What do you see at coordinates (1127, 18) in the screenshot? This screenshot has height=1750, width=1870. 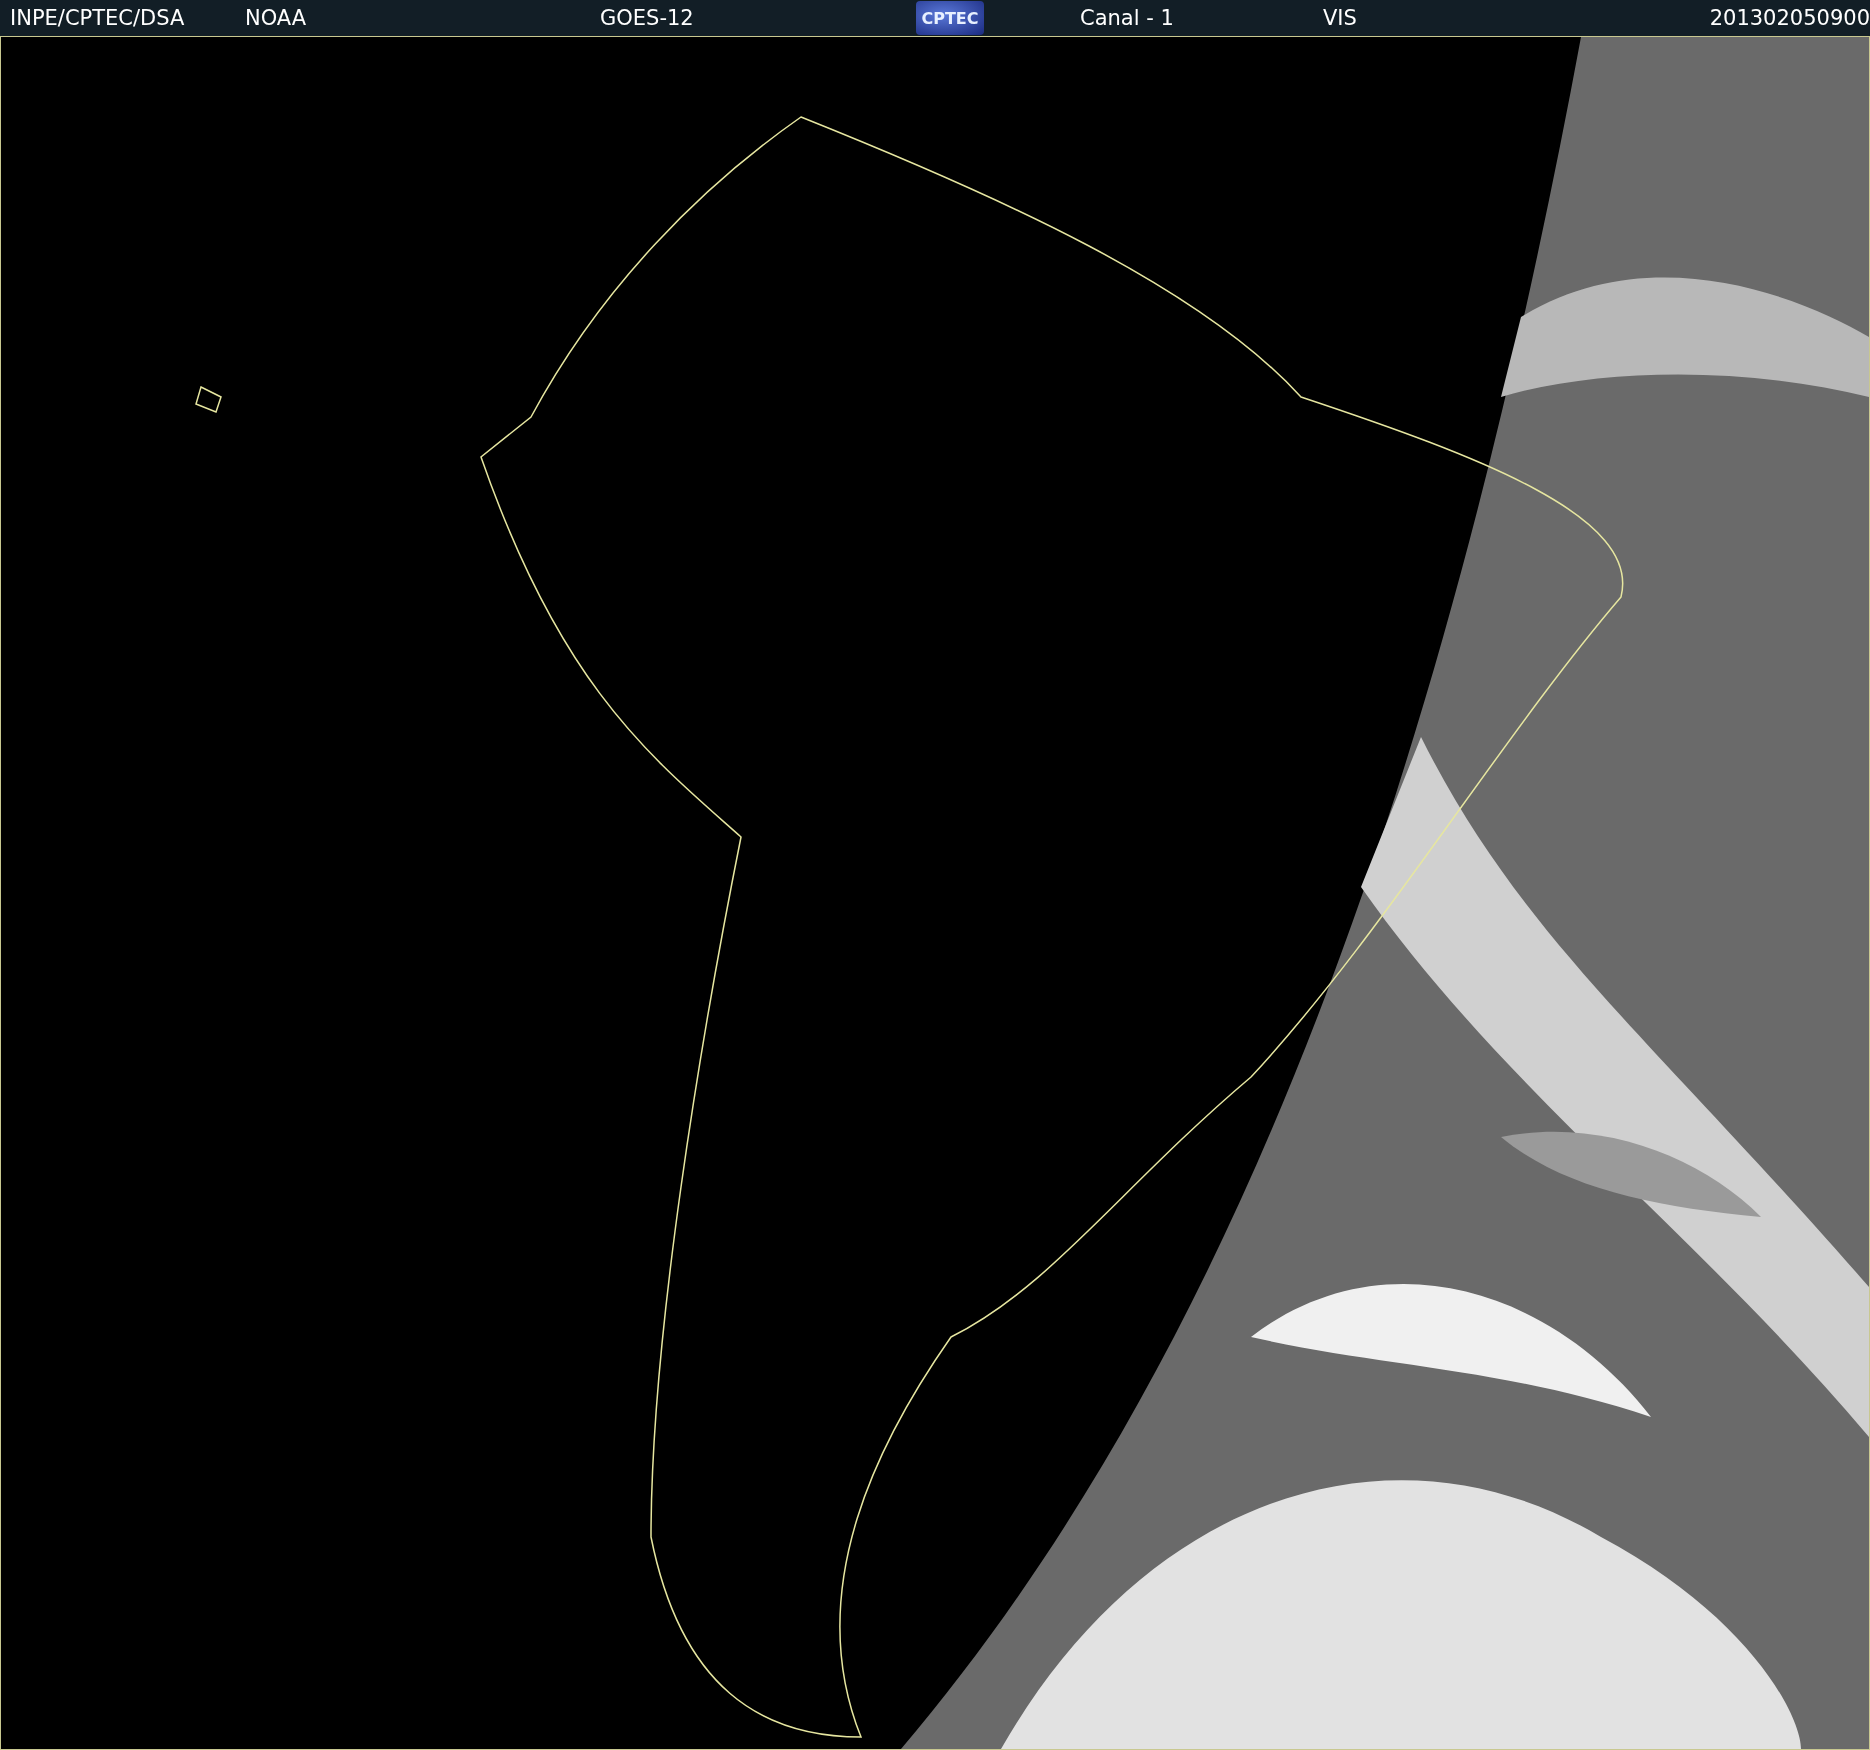 I see `header-label: Canal - 1` at bounding box center [1127, 18].